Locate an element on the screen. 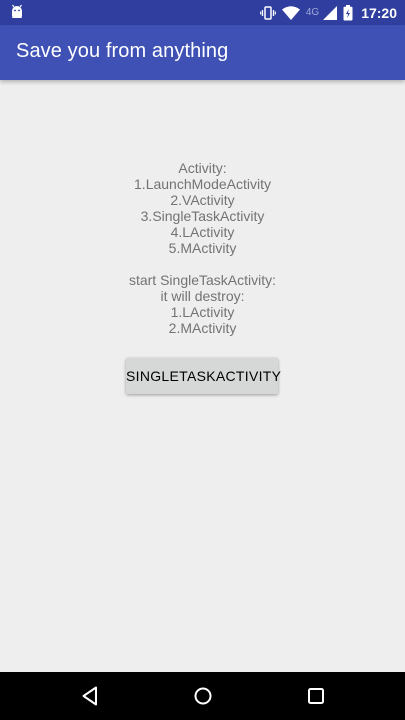  destroyed-item: 2.MActivity is located at coordinates (202, 328).